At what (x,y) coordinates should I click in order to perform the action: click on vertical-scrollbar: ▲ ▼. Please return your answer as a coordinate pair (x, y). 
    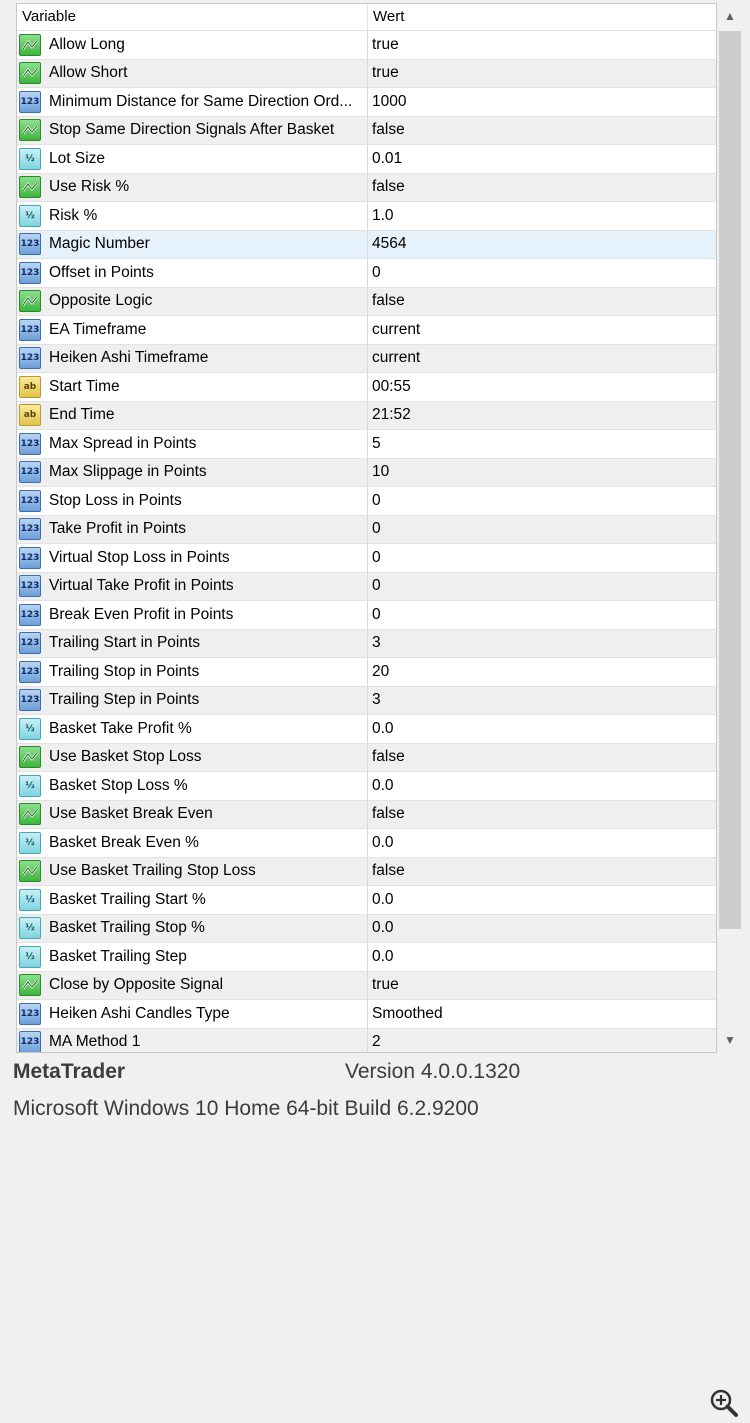
    Looking at the image, I should click on (730, 528).